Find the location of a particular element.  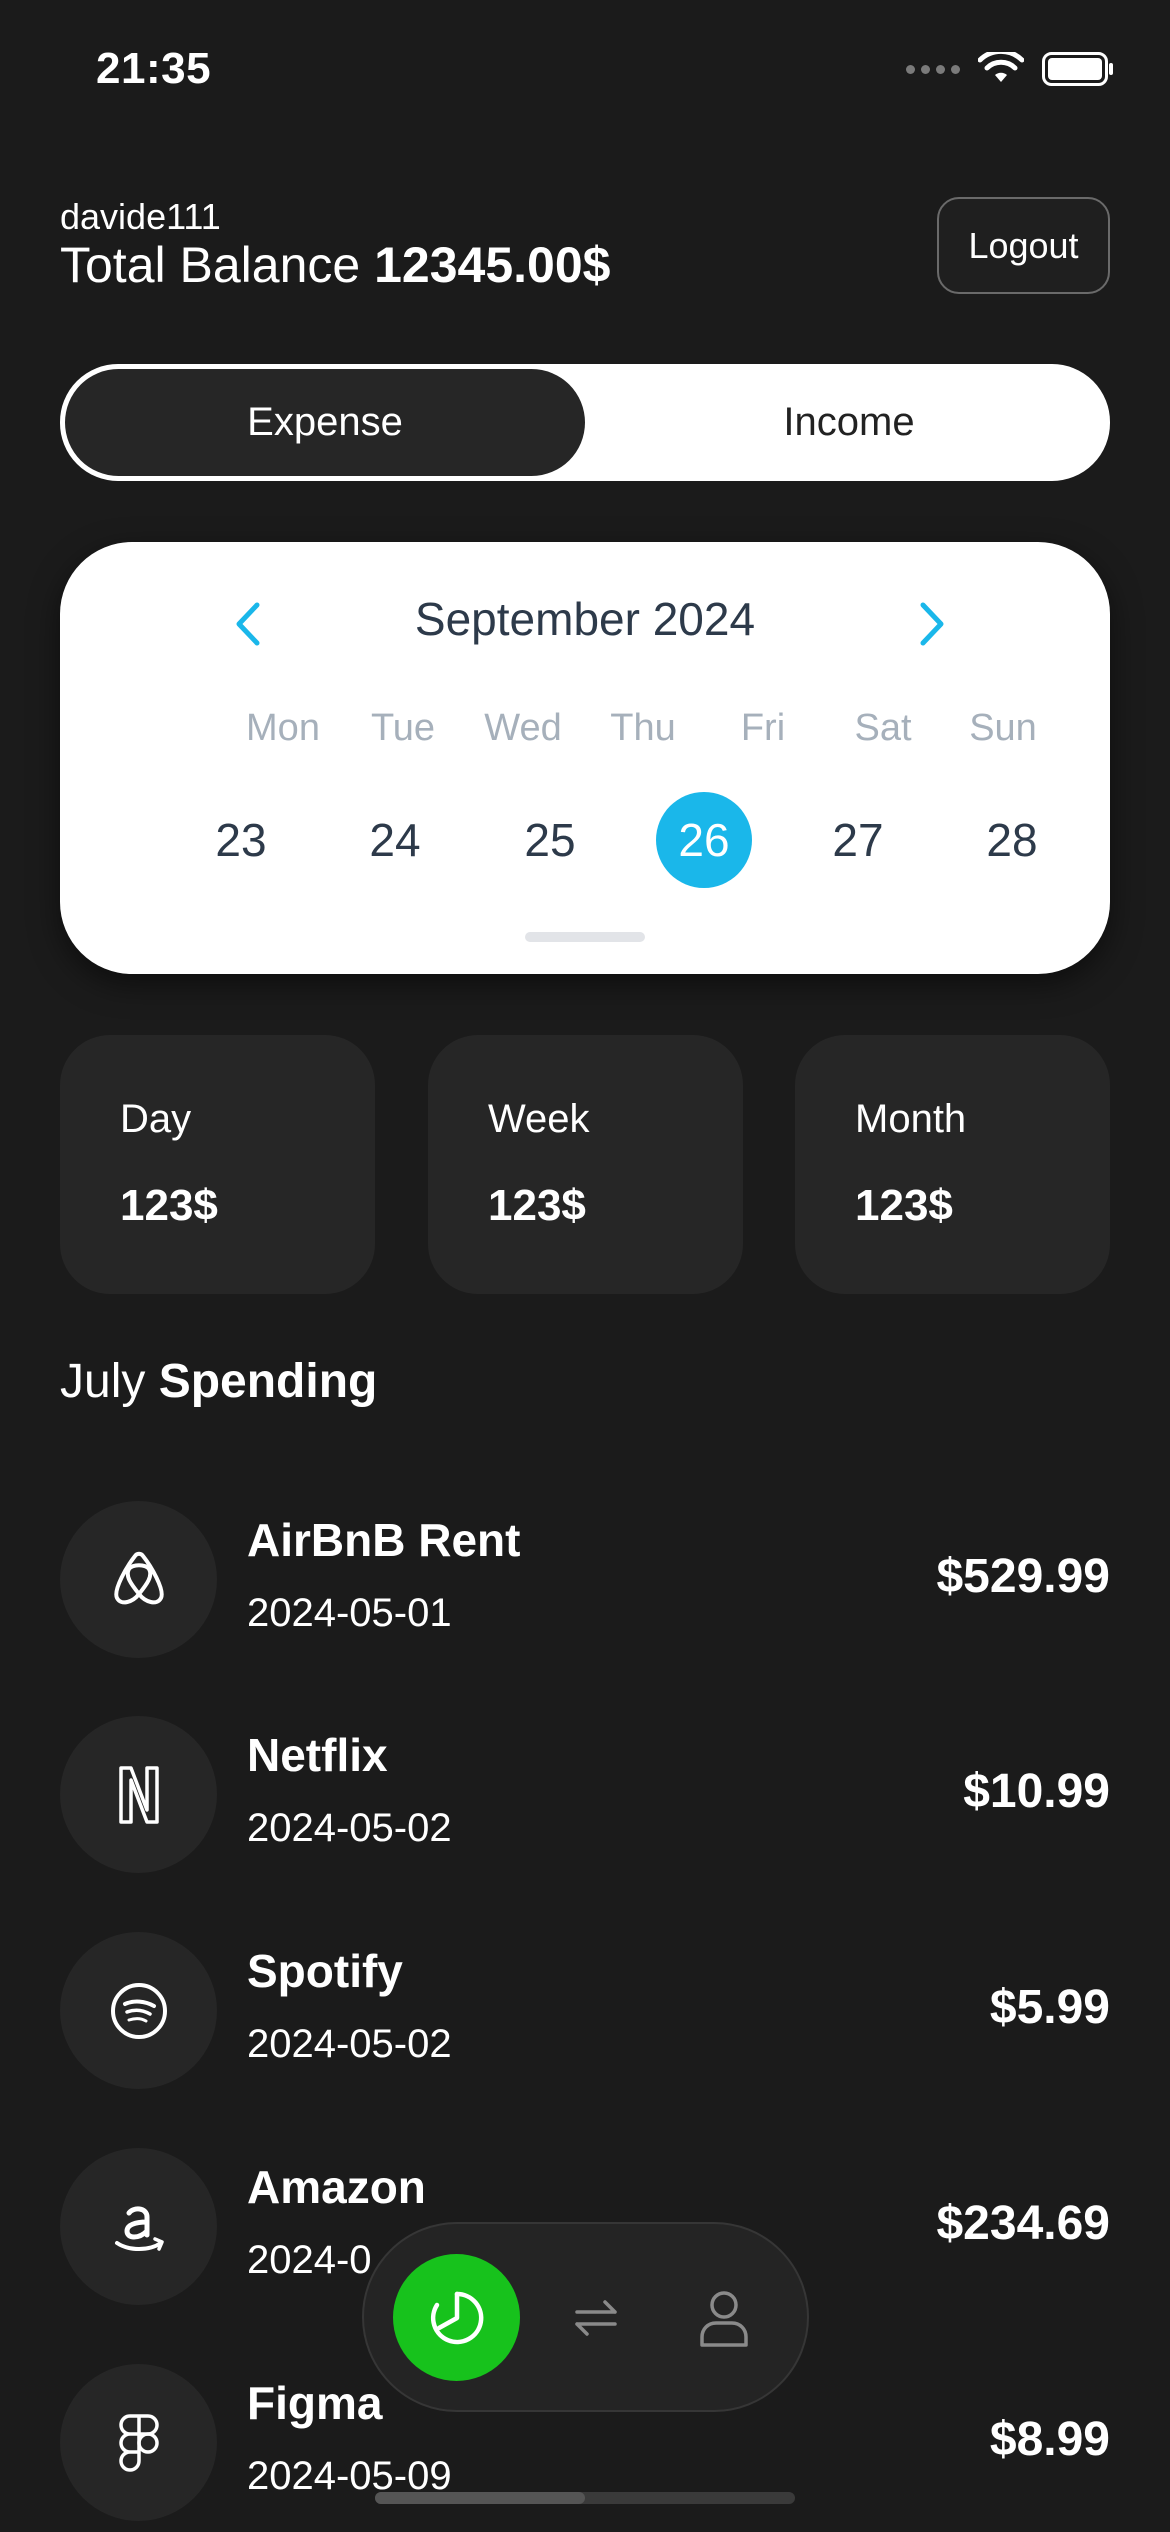

netflix-icon is located at coordinates (138, 1794).